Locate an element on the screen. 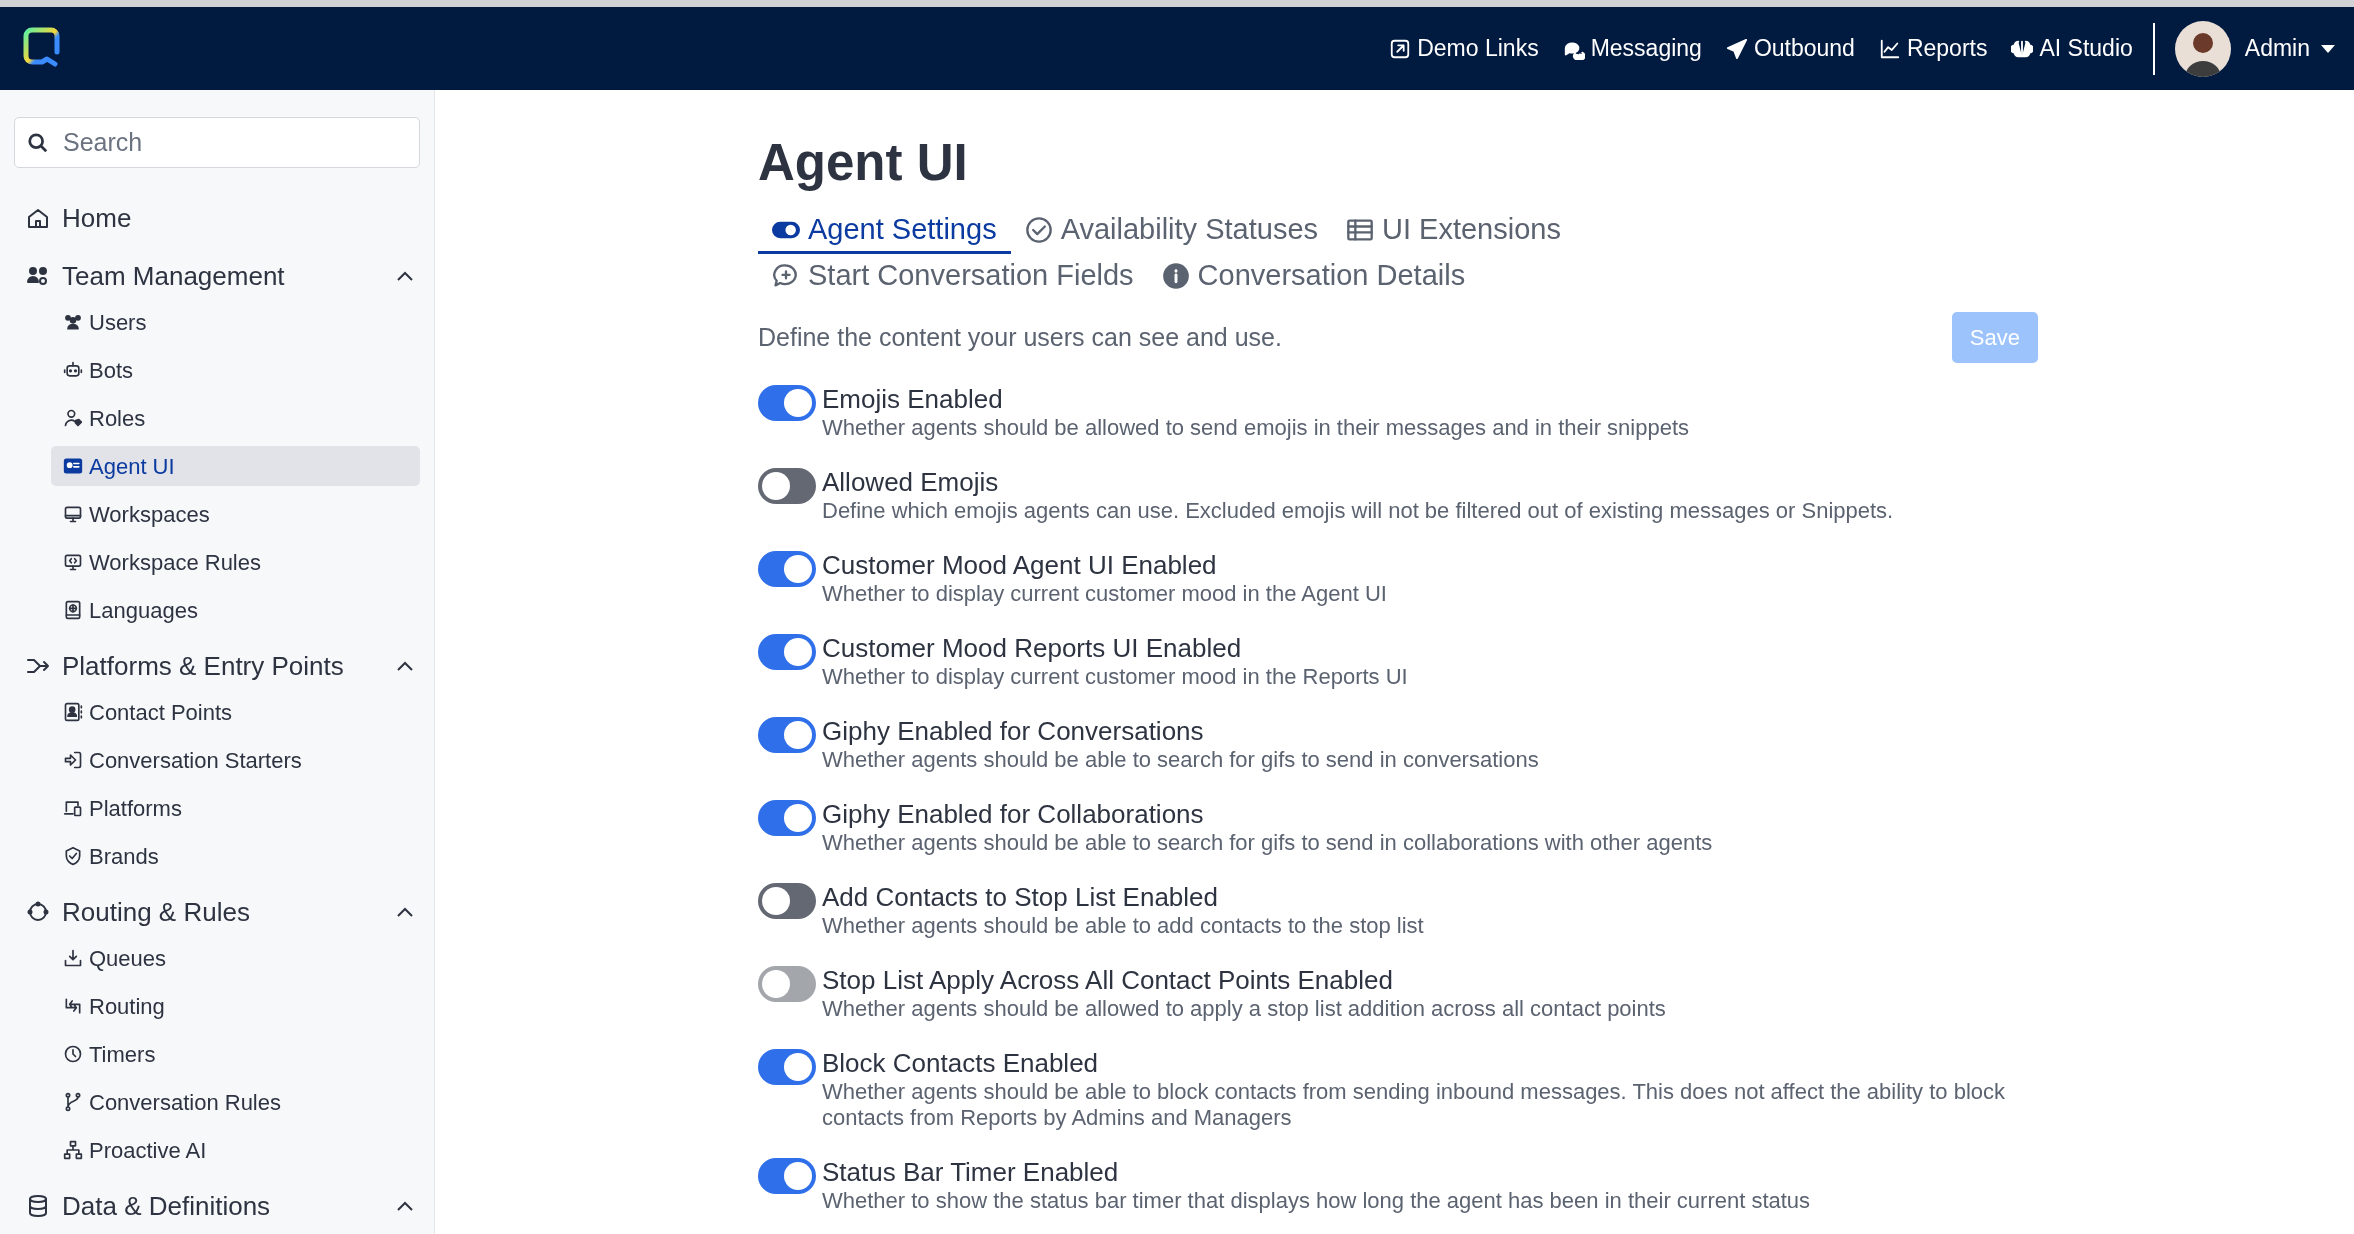  sidebar-item: Workspace Rules is located at coordinates (235, 562).